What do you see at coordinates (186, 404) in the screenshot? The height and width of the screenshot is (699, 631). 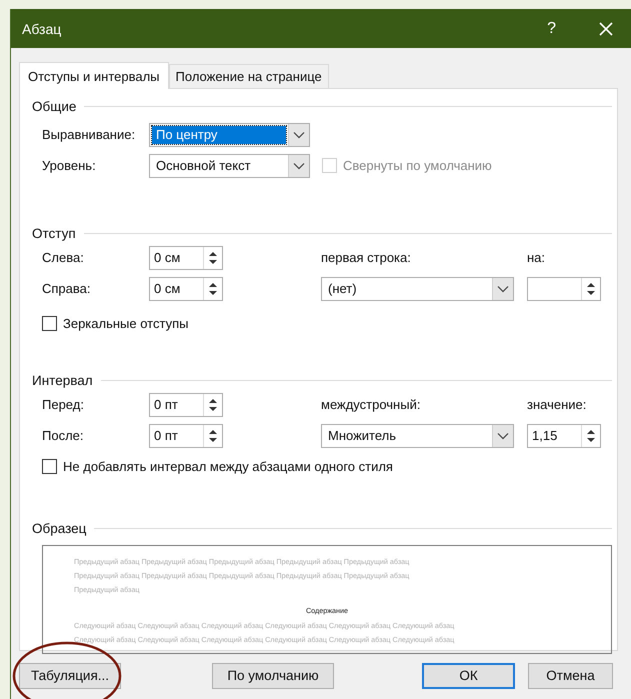 I see `before-spinbox: 0 пт` at bounding box center [186, 404].